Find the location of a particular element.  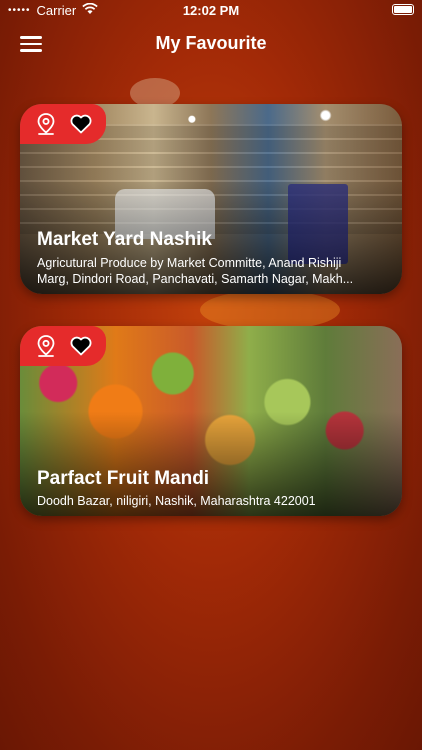

page-title: My Favourite is located at coordinates (211, 43).